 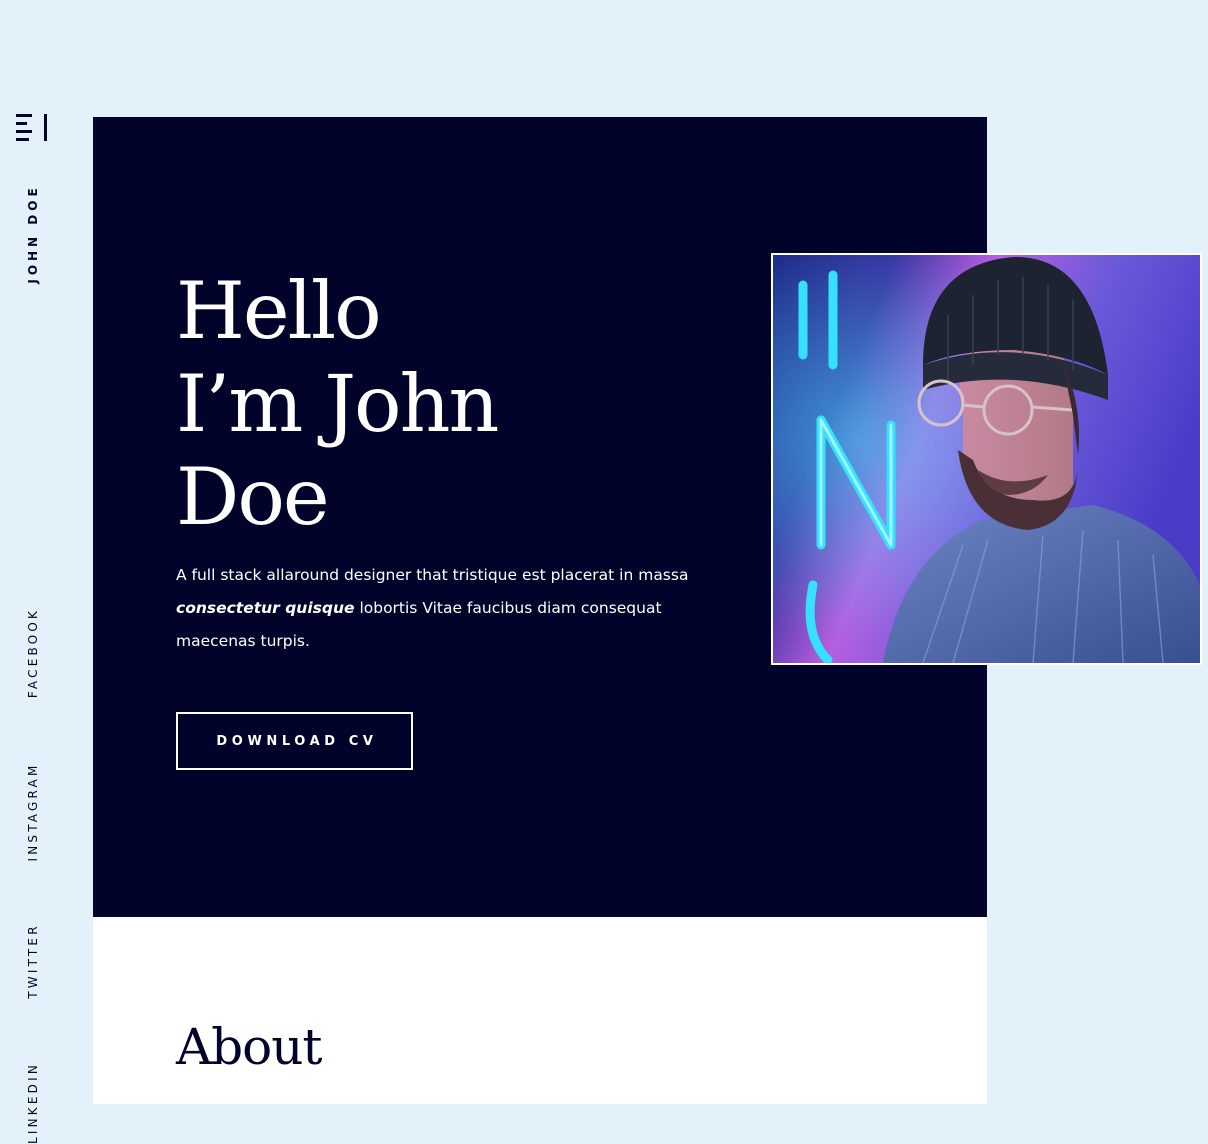 I want to click on linkedin-link: LINKEDIN, so click(x=33, y=1103).